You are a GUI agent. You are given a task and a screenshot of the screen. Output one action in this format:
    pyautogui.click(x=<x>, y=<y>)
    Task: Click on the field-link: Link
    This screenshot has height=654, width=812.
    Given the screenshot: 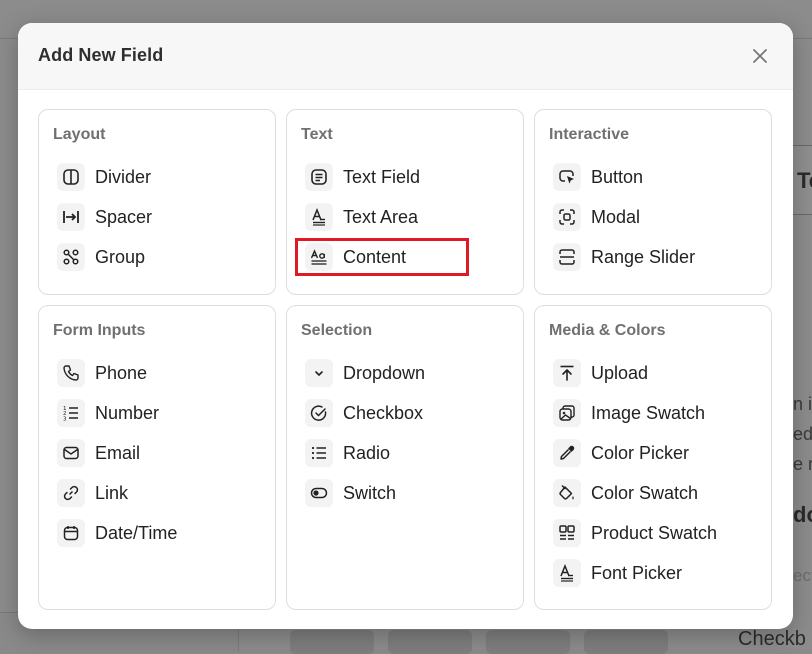 What is the action you would take?
    pyautogui.click(x=157, y=493)
    